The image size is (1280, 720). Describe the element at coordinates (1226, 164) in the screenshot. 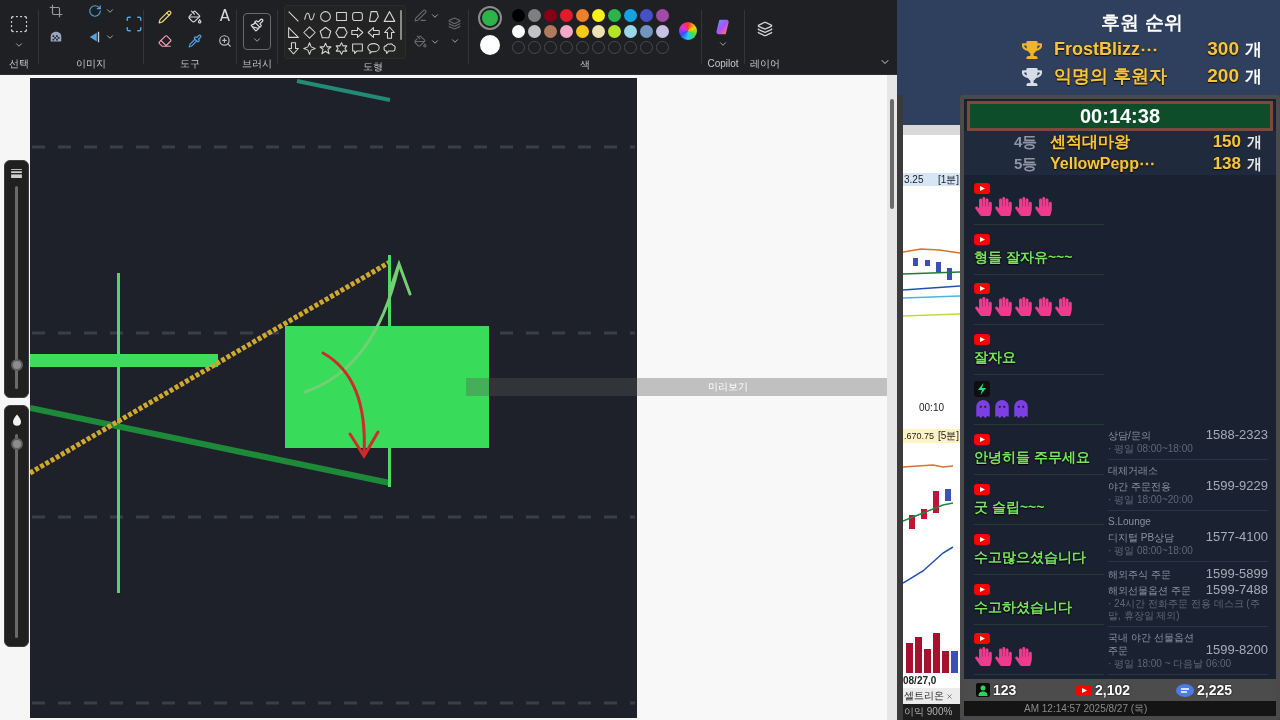

I see `donation-count: 138` at that location.